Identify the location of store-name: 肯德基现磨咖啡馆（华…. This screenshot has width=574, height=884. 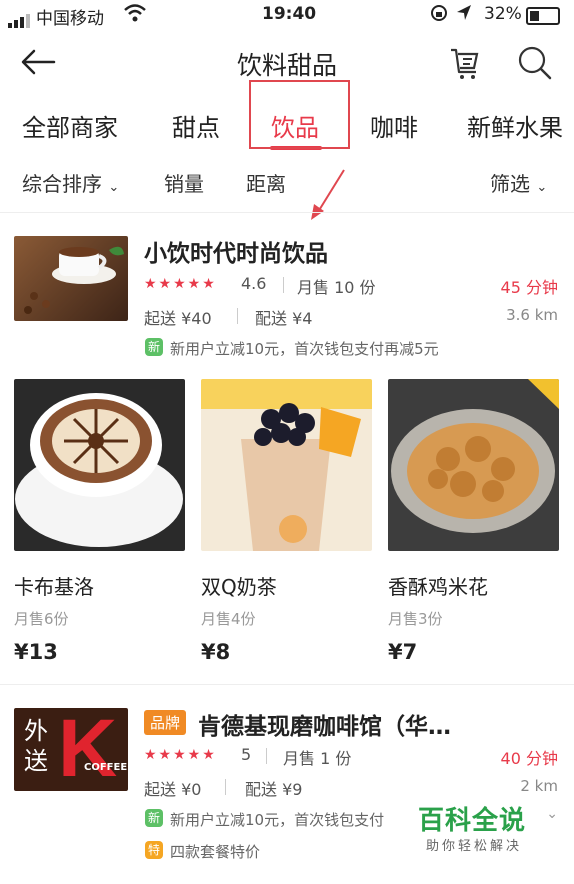
(324, 724).